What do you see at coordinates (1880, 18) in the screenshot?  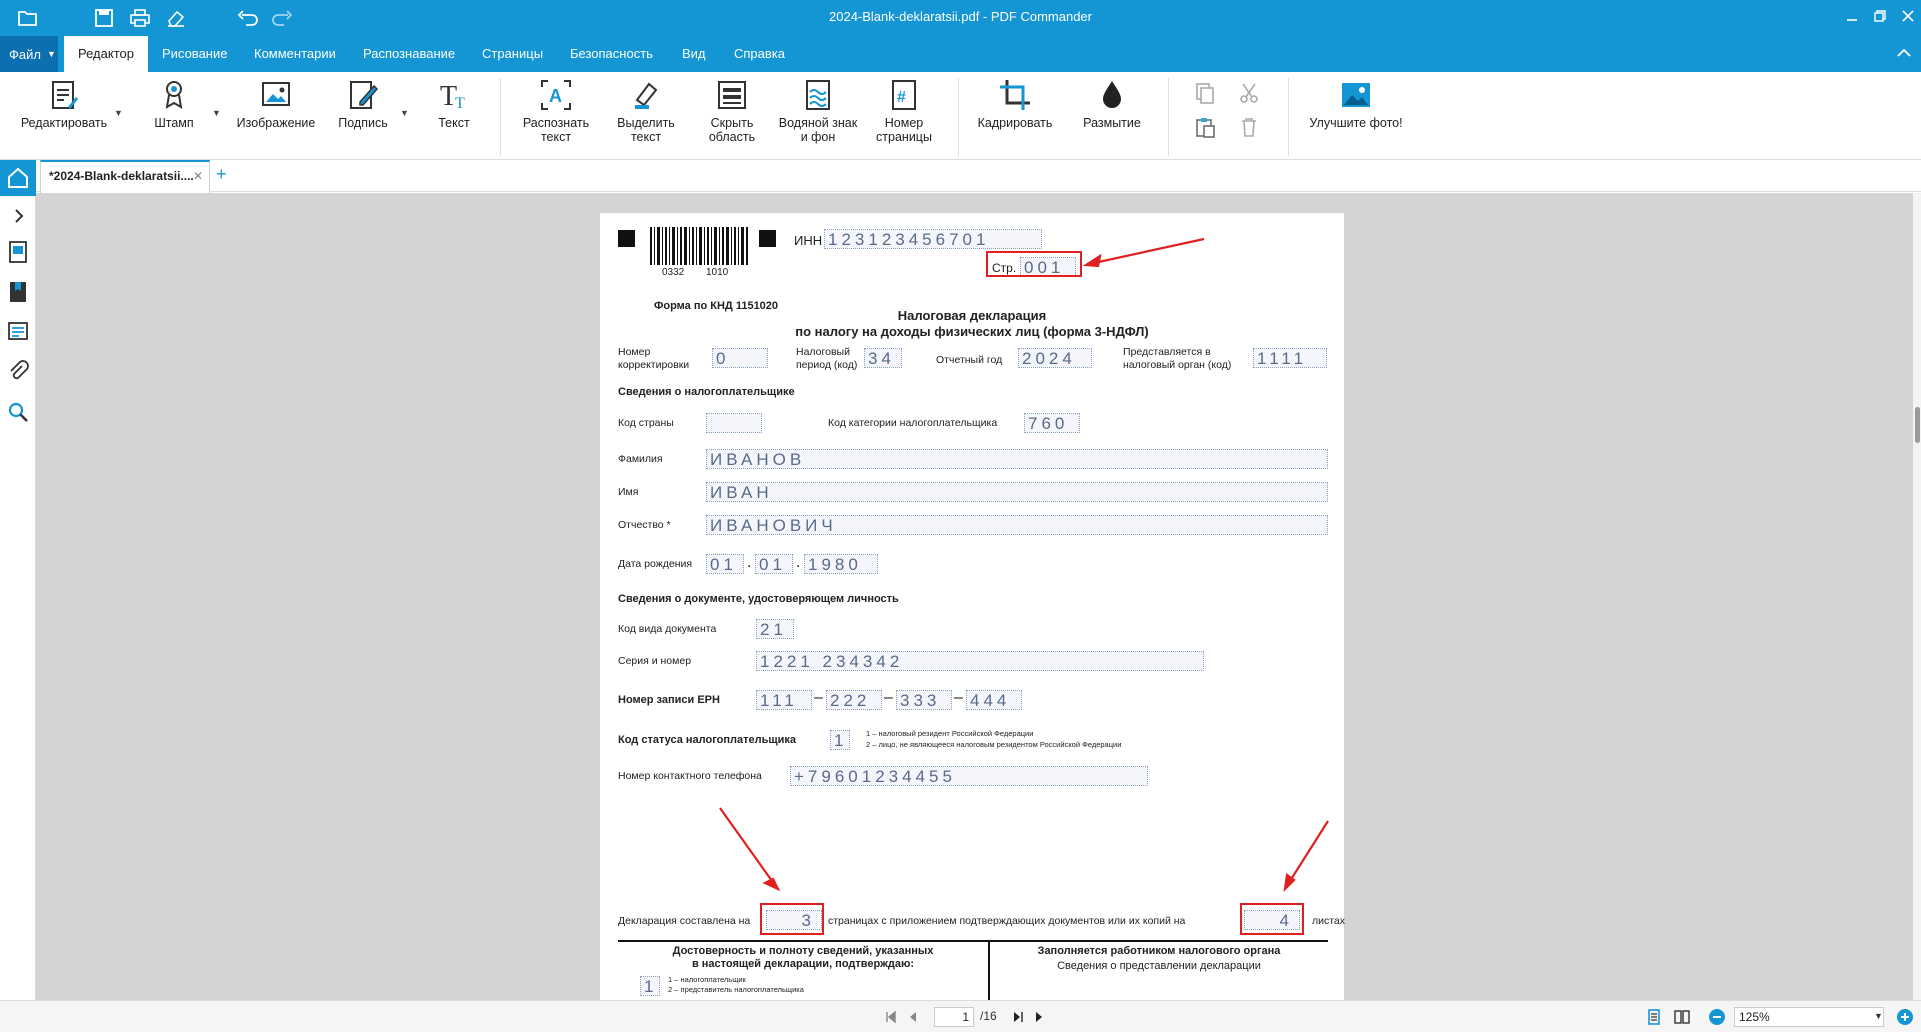 I see `restore-icon` at bounding box center [1880, 18].